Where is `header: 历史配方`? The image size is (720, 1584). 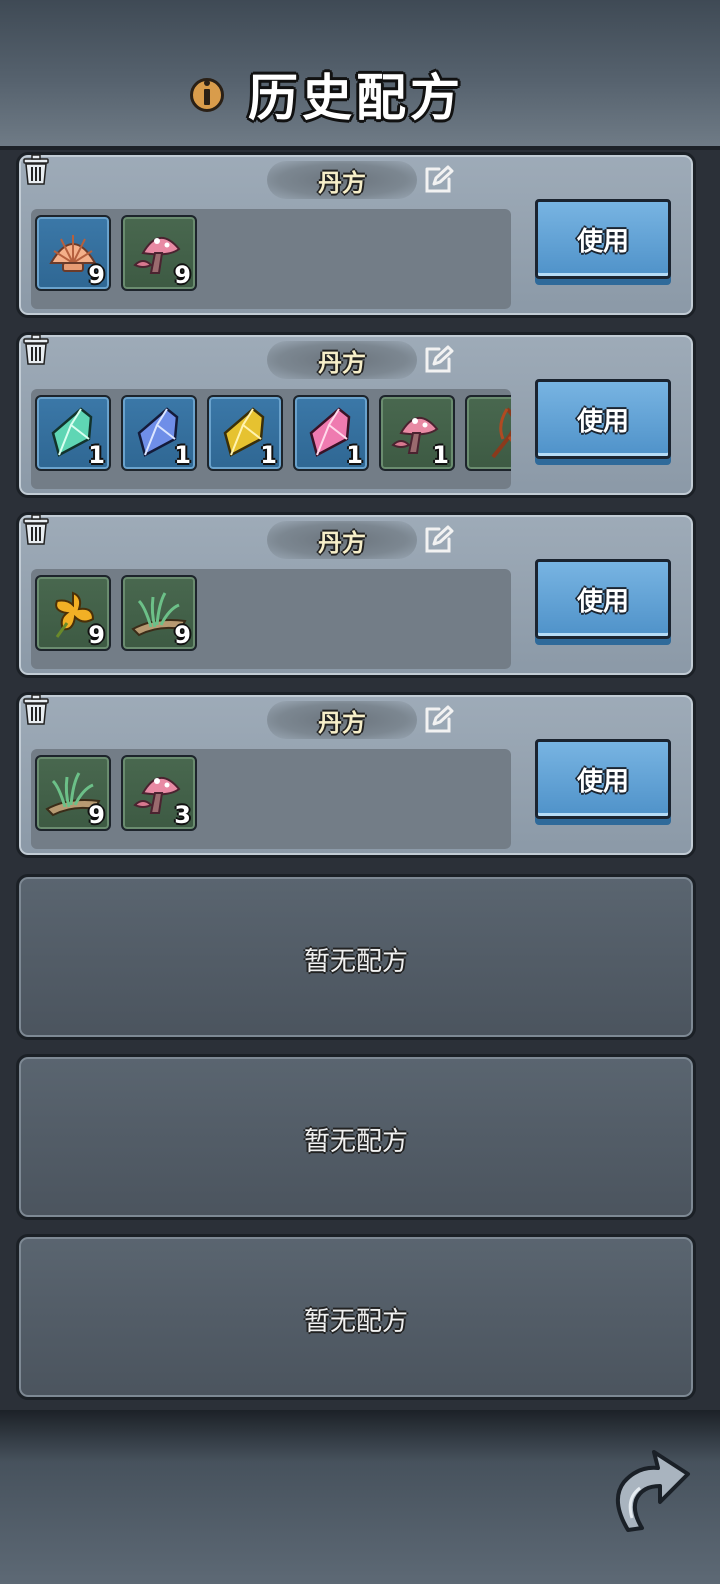 header: 历史配方 is located at coordinates (360, 75).